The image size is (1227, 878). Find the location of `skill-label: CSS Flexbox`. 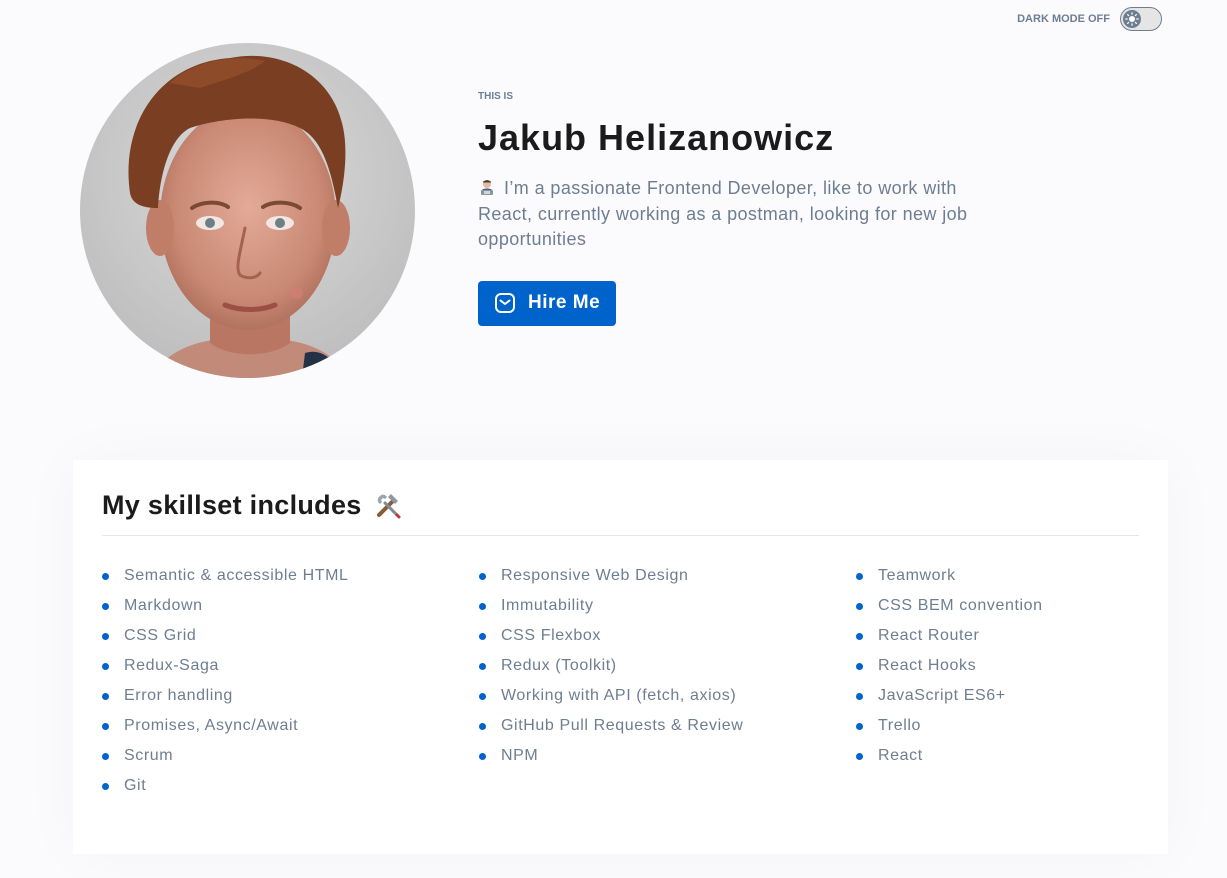

skill-label: CSS Flexbox is located at coordinates (551, 635).